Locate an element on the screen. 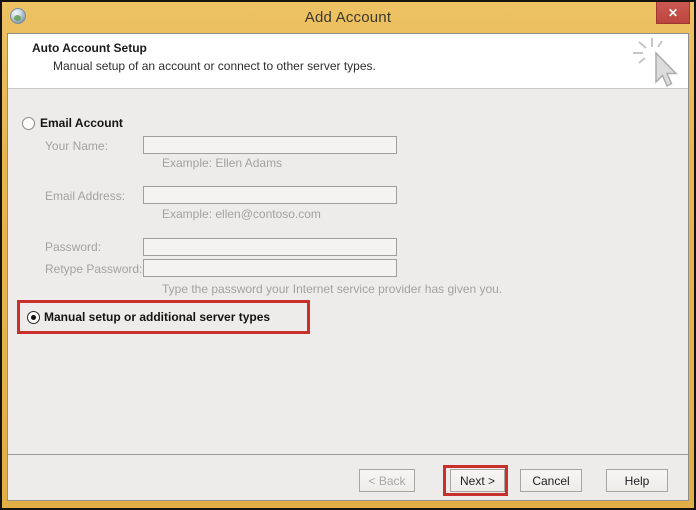 The width and height of the screenshot is (696, 510). close-button: ✕ is located at coordinates (673, 13).